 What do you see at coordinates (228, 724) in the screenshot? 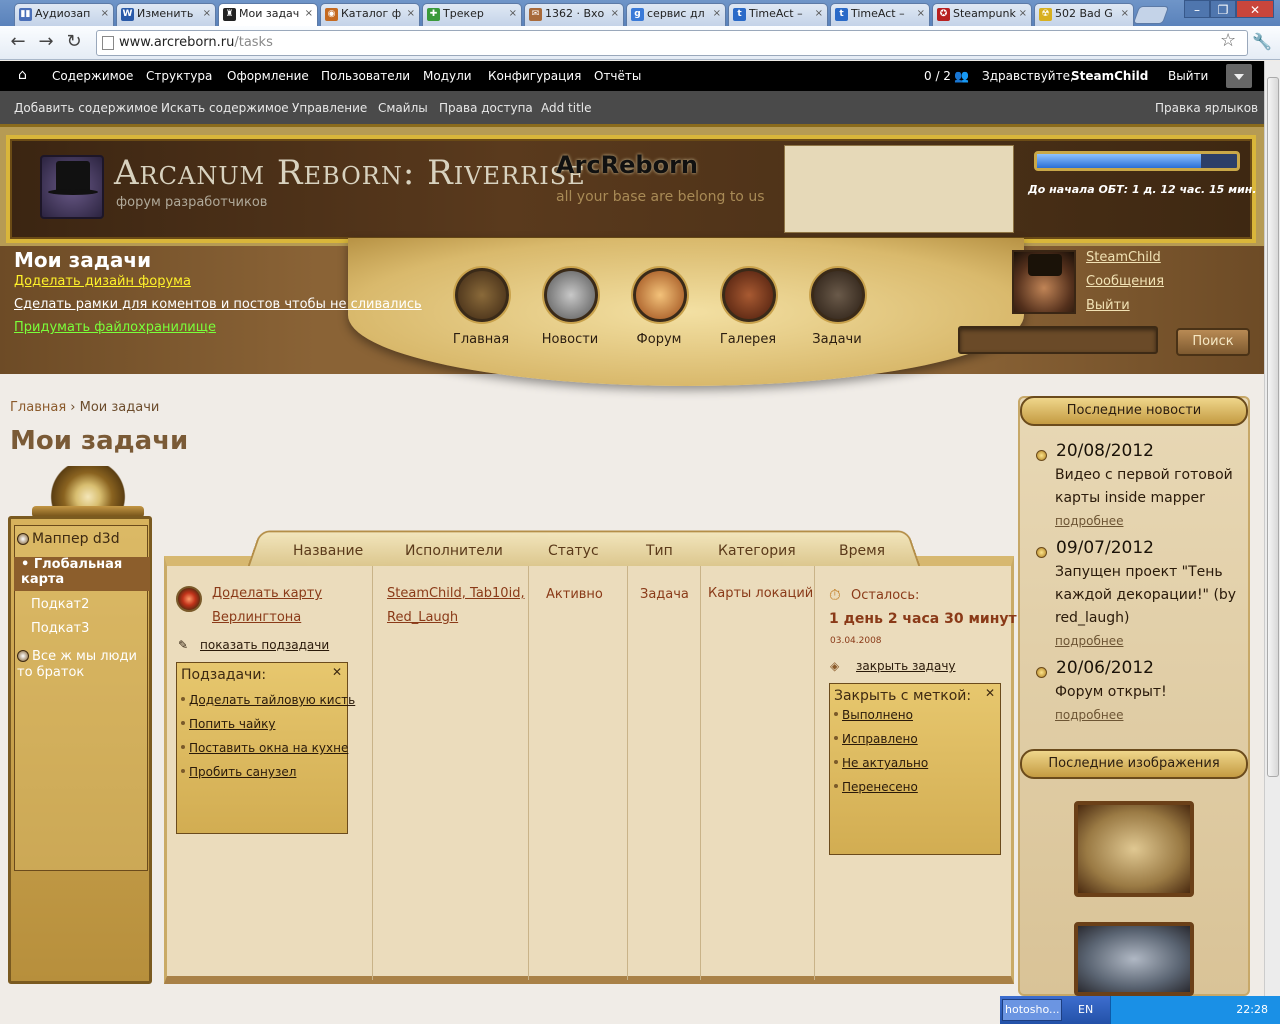
I see `subtask-item: Попить чайку` at bounding box center [228, 724].